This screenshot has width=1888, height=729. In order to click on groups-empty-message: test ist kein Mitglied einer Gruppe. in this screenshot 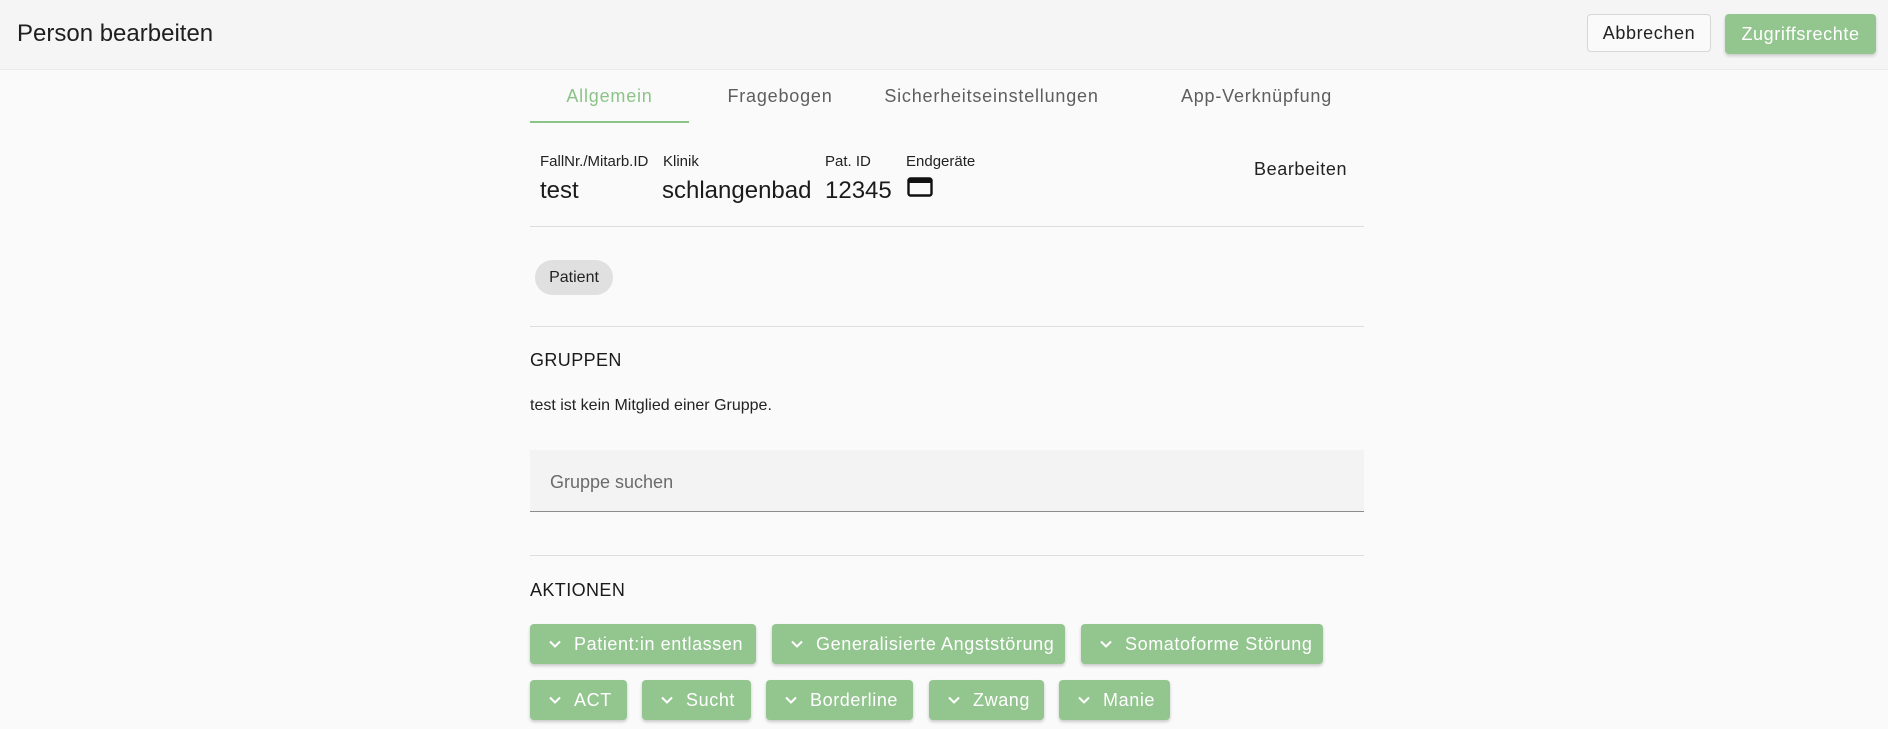, I will do `click(651, 405)`.